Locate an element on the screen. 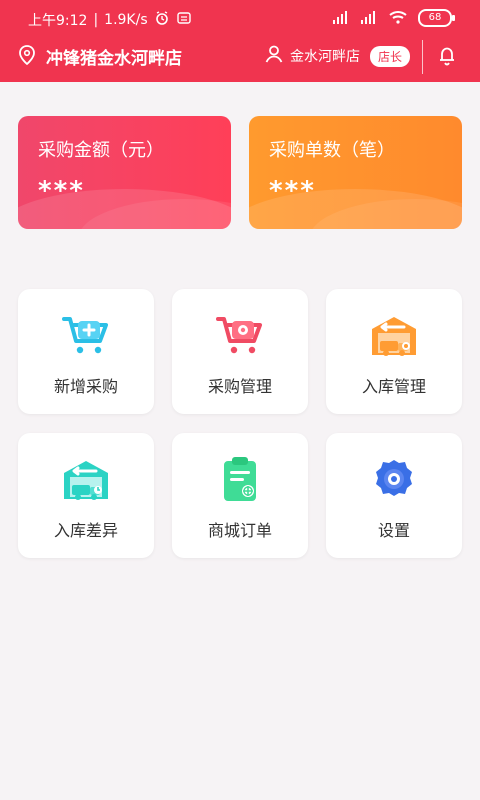  location-pin-icon is located at coordinates (27, 56).